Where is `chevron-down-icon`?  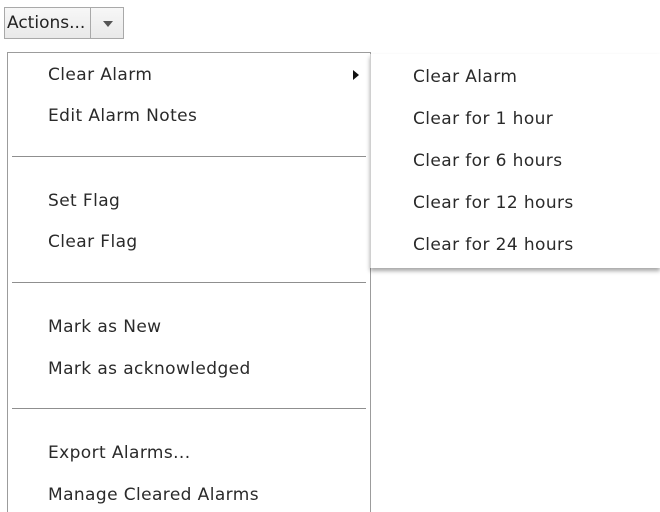
chevron-down-icon is located at coordinates (108, 24).